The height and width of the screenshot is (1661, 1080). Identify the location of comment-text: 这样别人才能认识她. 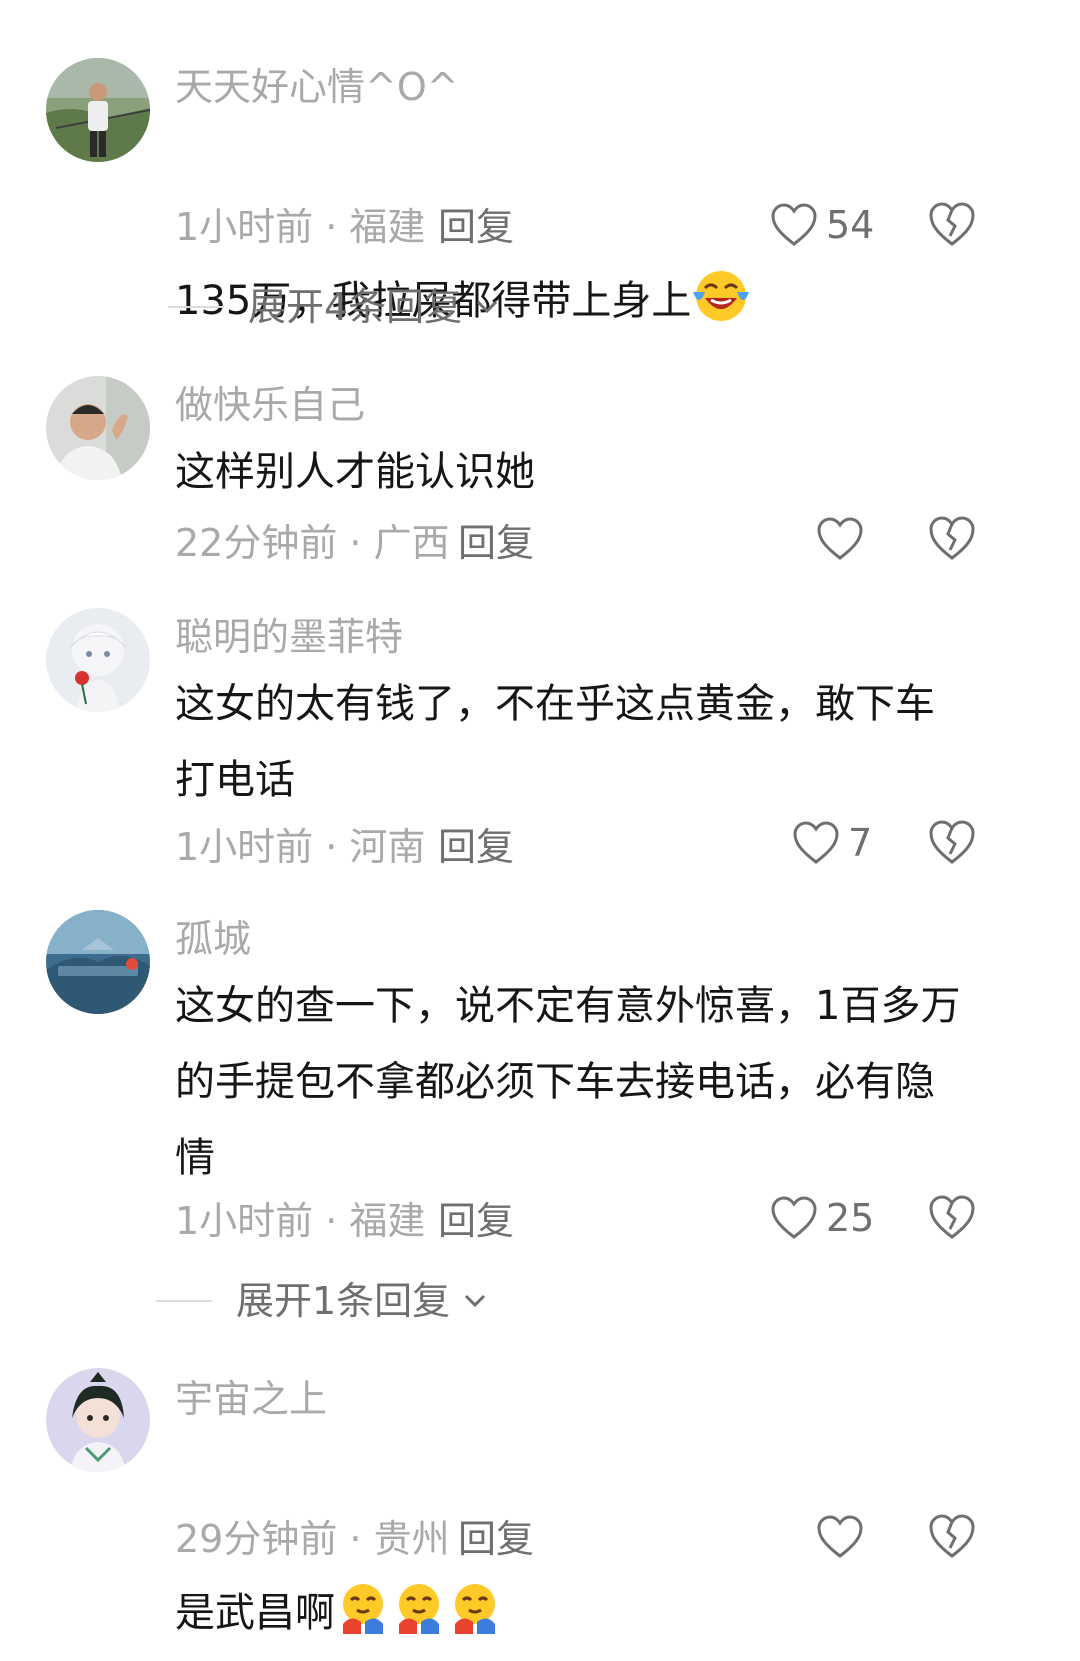
(355, 472).